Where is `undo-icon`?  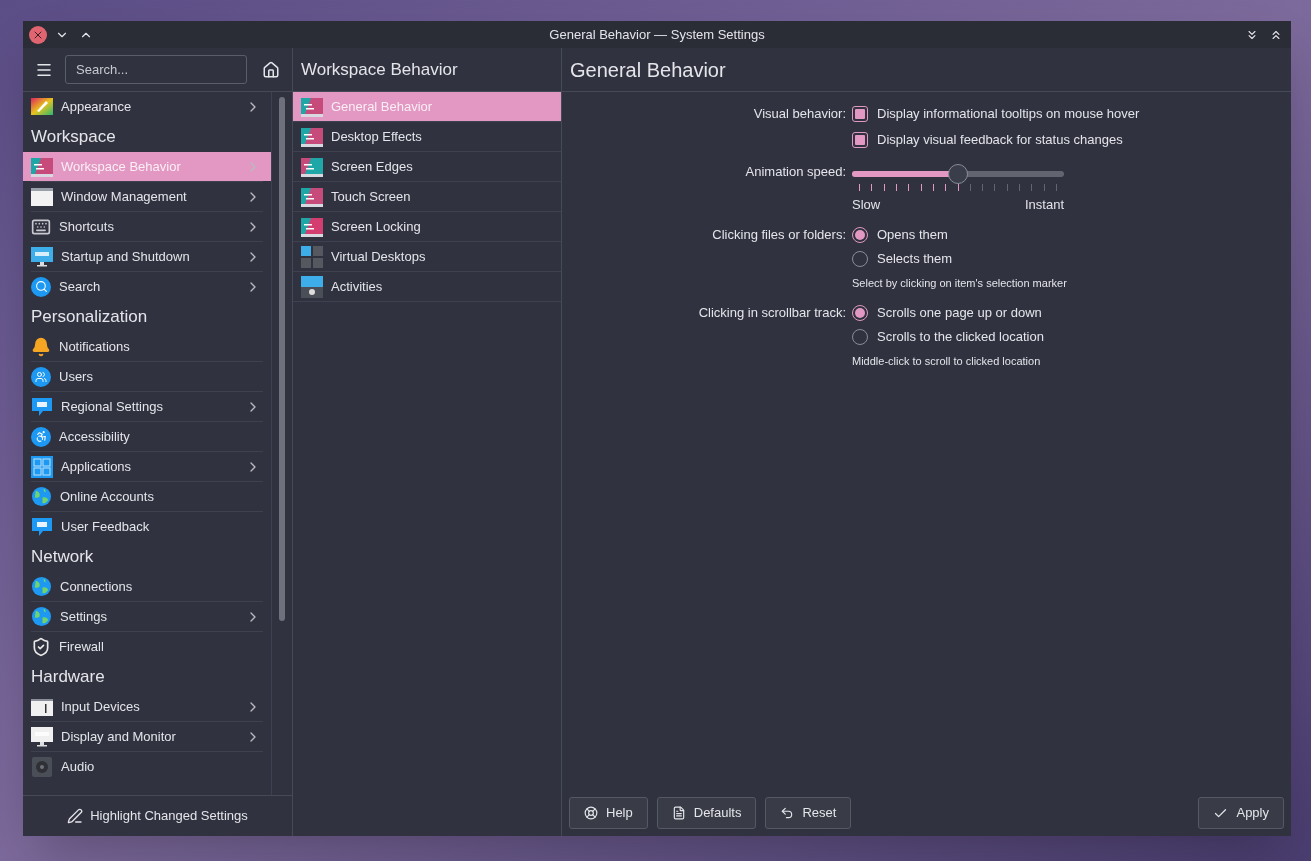
undo-icon is located at coordinates (787, 813).